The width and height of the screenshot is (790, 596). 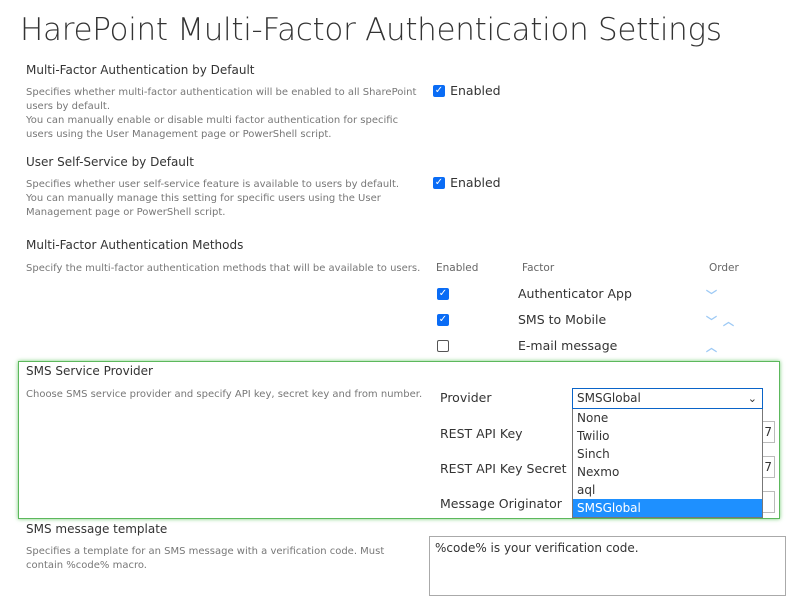 I want to click on provider-label: Provider, so click(x=466, y=397).